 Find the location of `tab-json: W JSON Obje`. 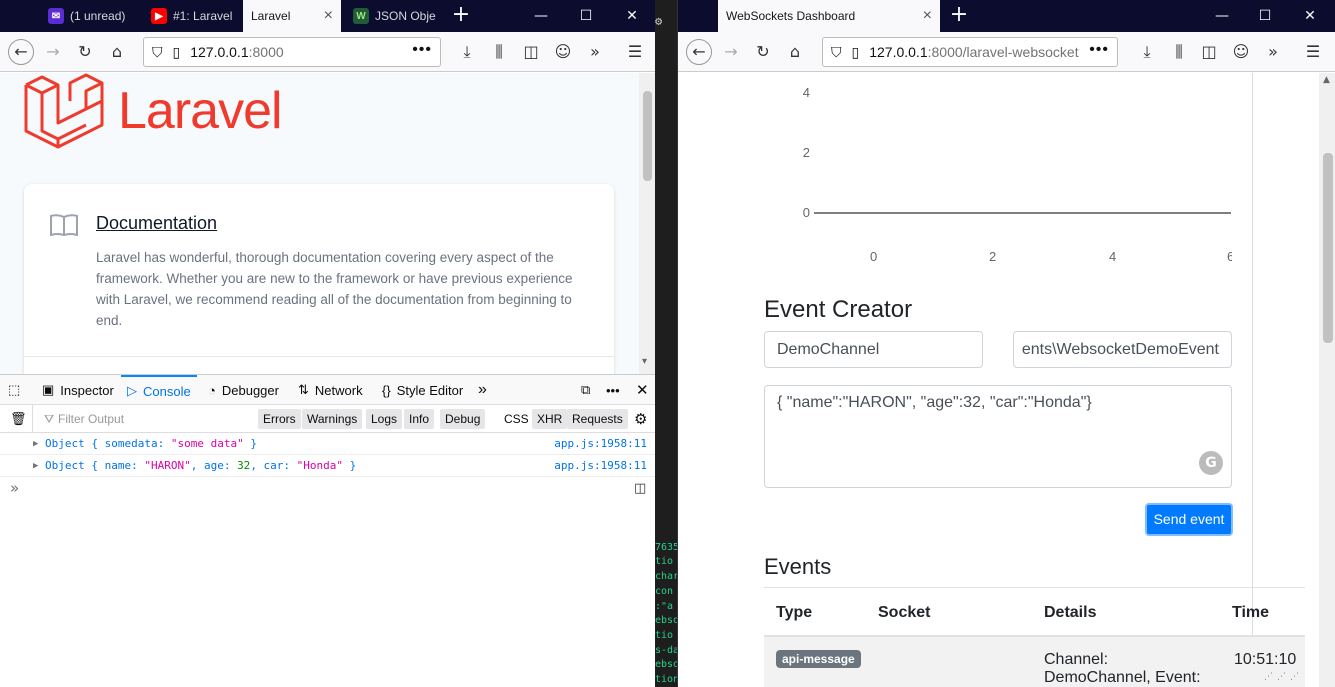

tab-json: W JSON Obje is located at coordinates (393, 16).